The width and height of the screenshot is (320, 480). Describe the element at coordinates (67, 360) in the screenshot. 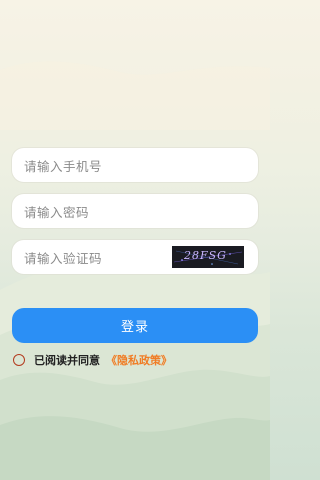

I see `agreement-text: 已阅读并同意` at that location.